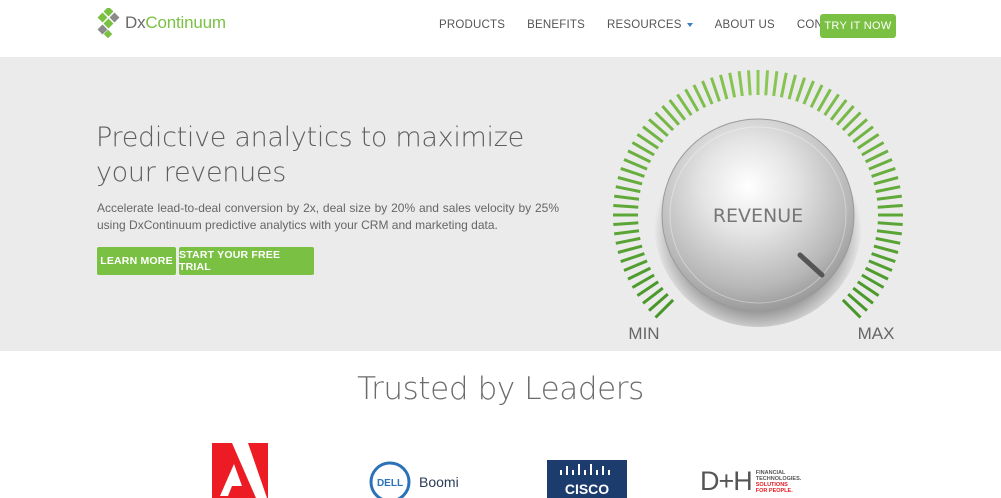 The height and width of the screenshot is (498, 1001). What do you see at coordinates (439, 482) in the screenshot?
I see `boomi-word: Boomi` at bounding box center [439, 482].